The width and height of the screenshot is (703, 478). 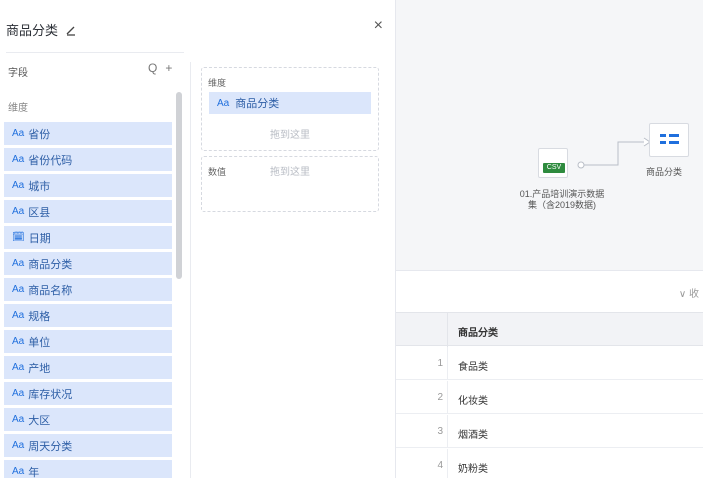 What do you see at coordinates (88, 315) in the screenshot?
I see `field-item: Aa 规格` at bounding box center [88, 315].